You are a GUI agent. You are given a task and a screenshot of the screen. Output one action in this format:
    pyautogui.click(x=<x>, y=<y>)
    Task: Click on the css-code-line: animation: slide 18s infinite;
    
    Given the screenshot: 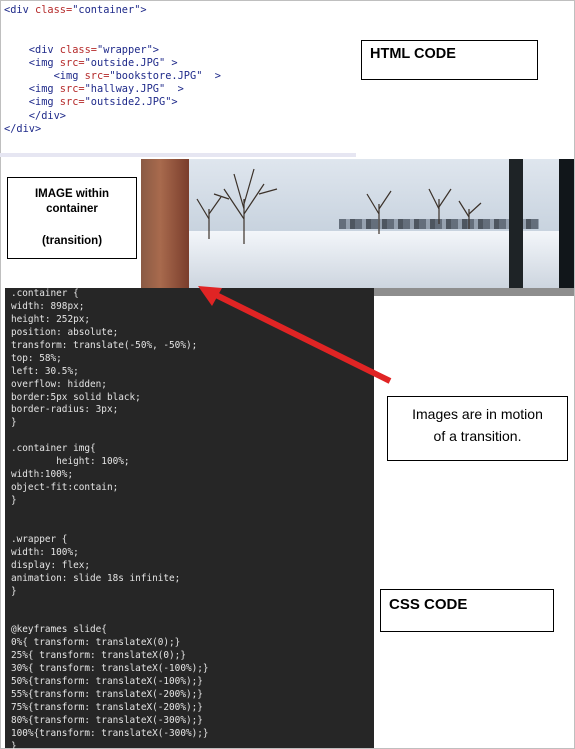 What is the action you would take?
    pyautogui.click(x=96, y=578)
    